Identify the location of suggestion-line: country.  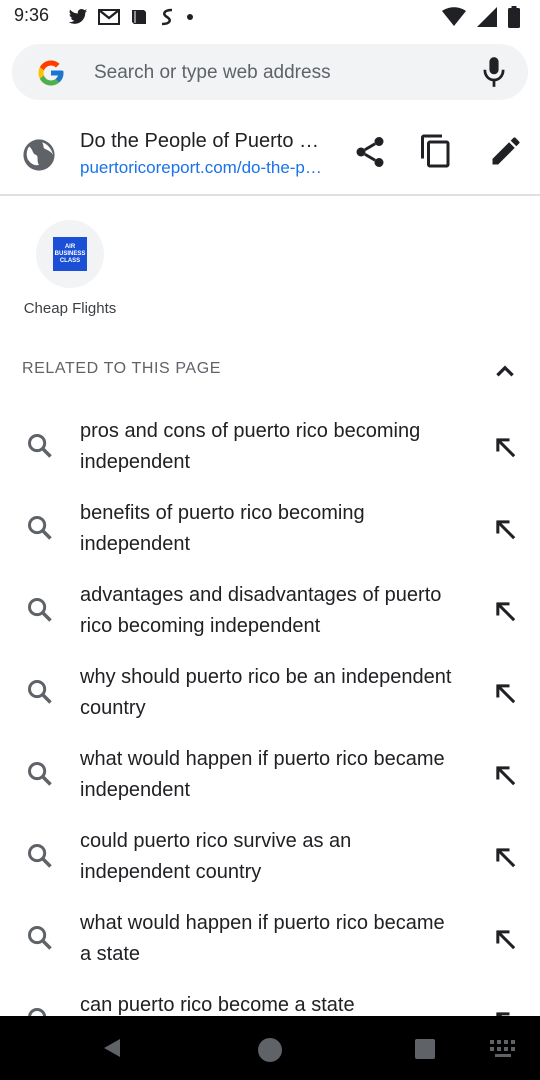
(113, 708).